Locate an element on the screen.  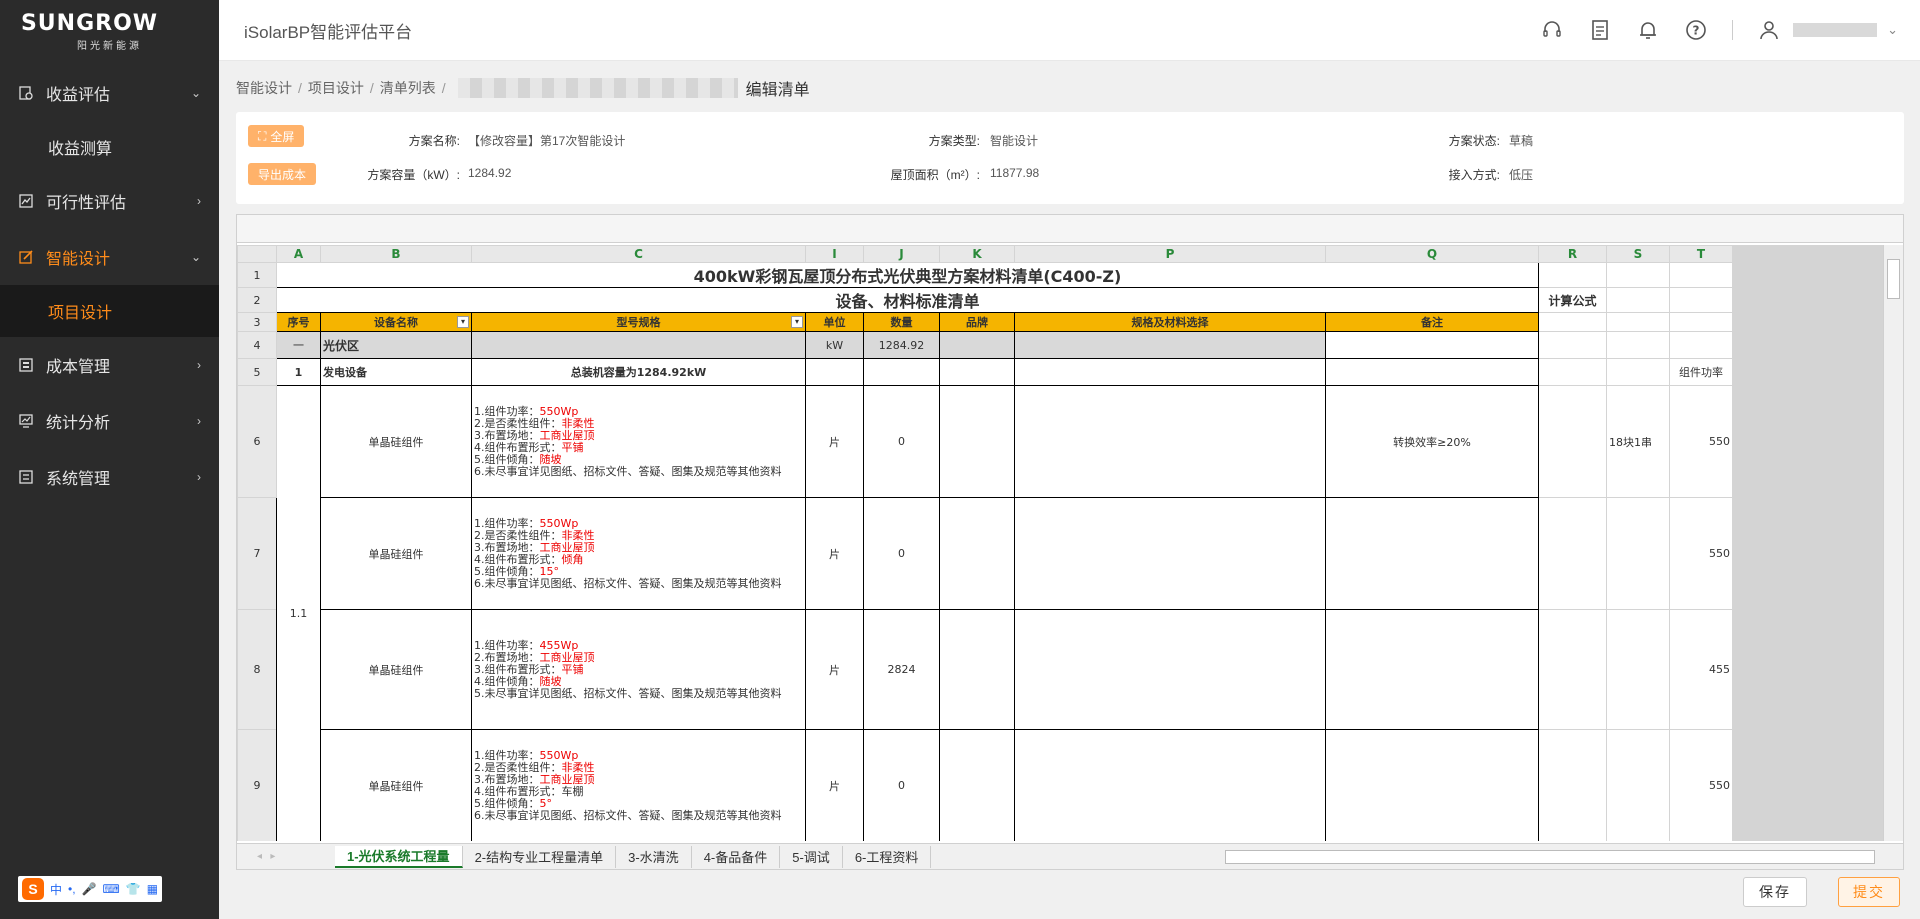
header-cell: 备注 is located at coordinates (1432, 322).